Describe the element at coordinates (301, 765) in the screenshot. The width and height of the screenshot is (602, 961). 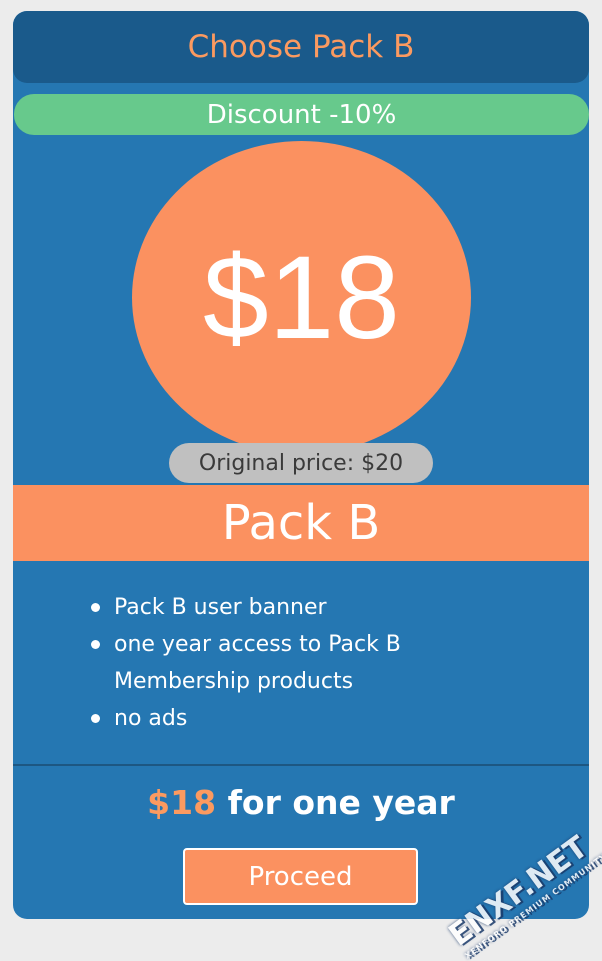
I see `divider` at that location.